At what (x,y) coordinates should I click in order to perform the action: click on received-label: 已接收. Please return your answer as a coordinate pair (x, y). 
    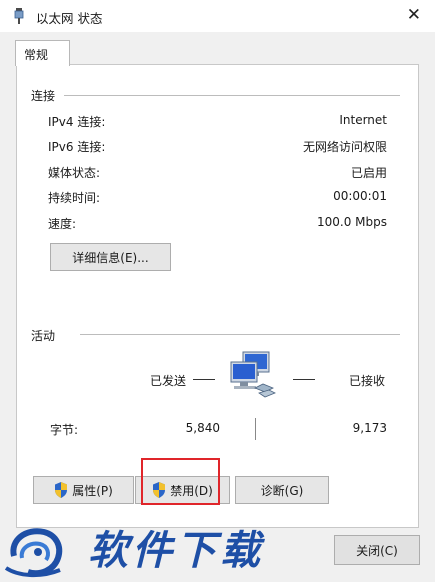
    Looking at the image, I should click on (367, 381).